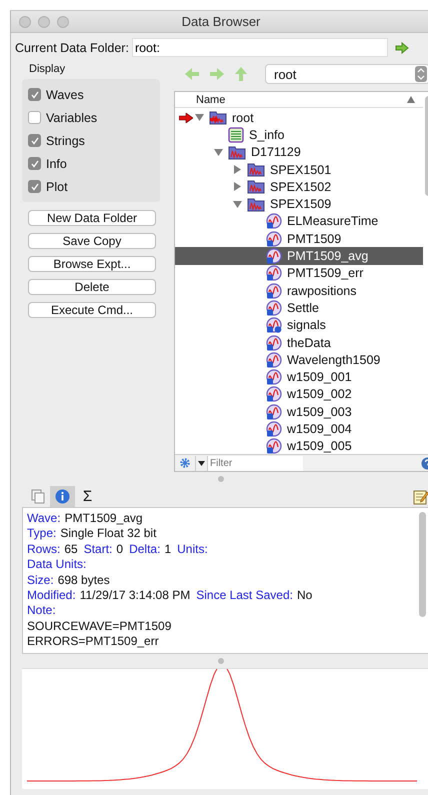 The image size is (428, 795). What do you see at coordinates (299, 135) in the screenshot?
I see `tree-item: S_info` at bounding box center [299, 135].